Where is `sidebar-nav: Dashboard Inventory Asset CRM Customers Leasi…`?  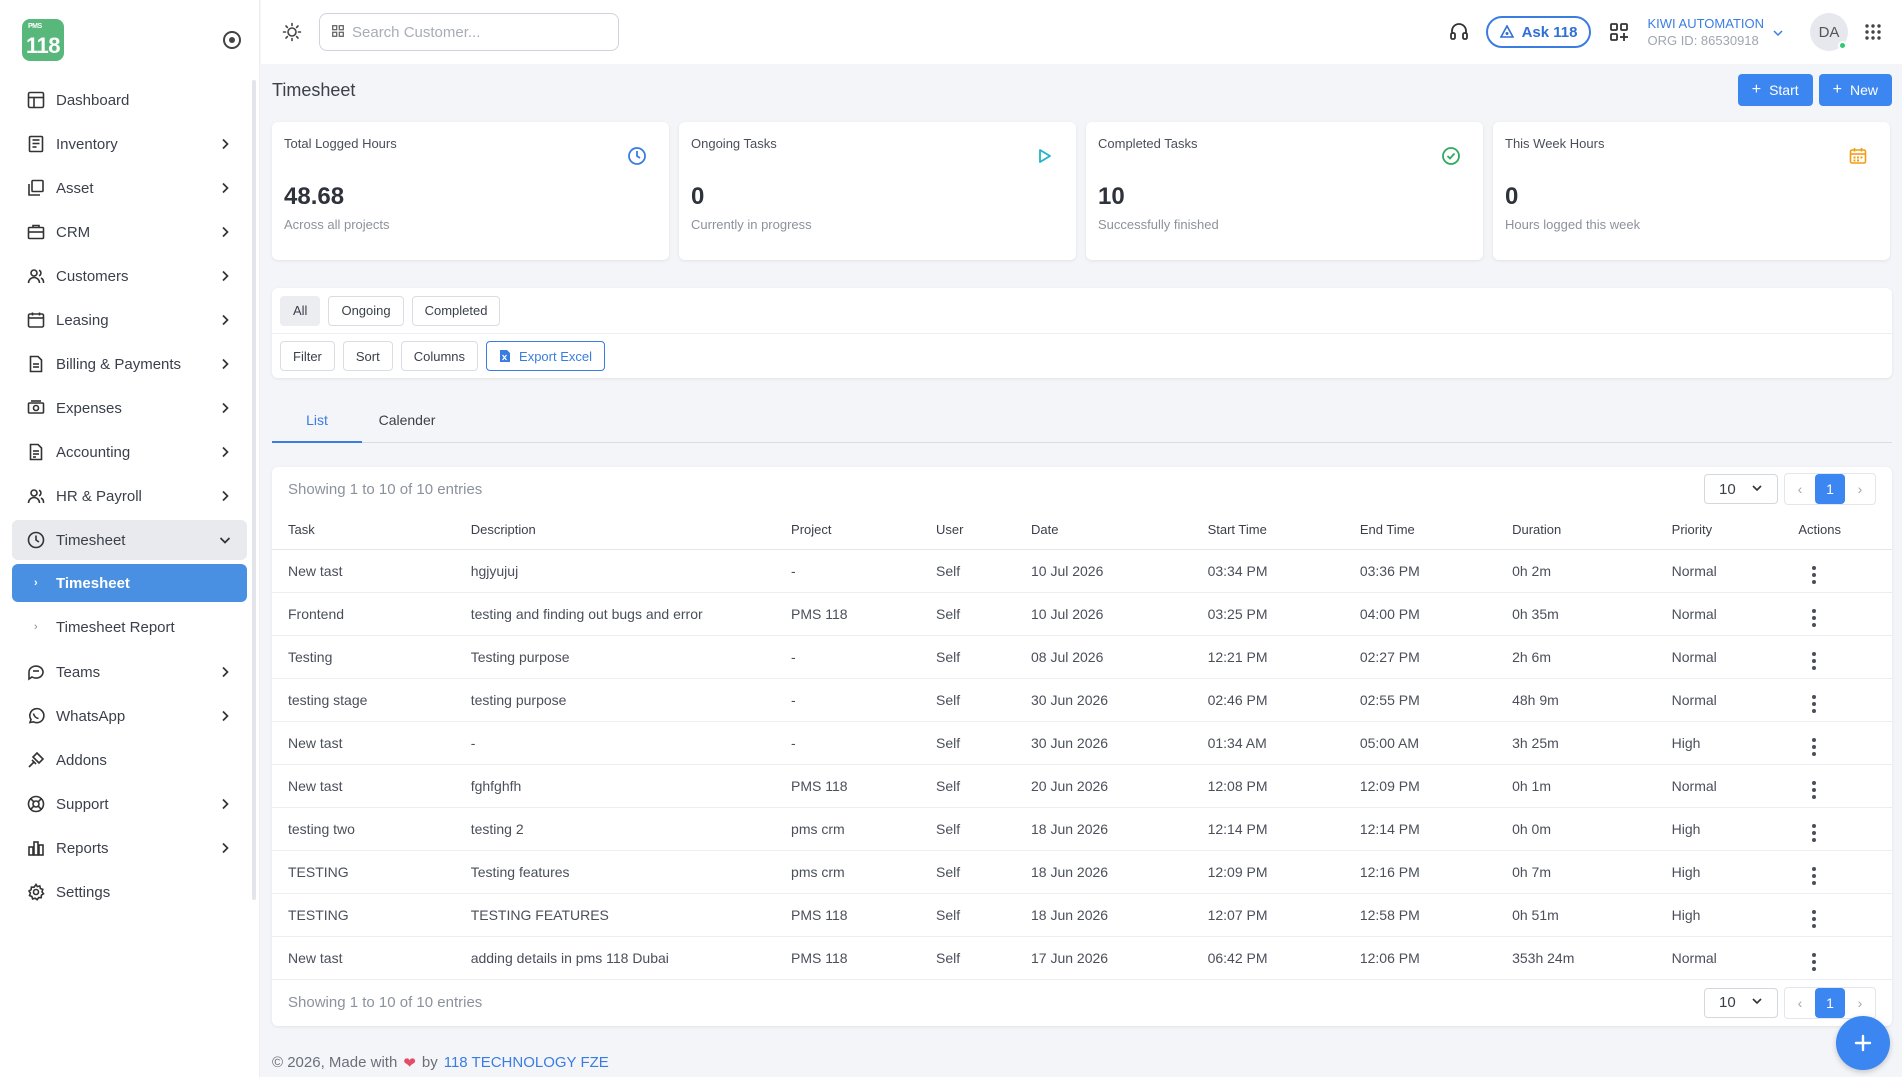 sidebar-nav: Dashboard Inventory Asset CRM Customers Leasi… is located at coordinates (129, 496).